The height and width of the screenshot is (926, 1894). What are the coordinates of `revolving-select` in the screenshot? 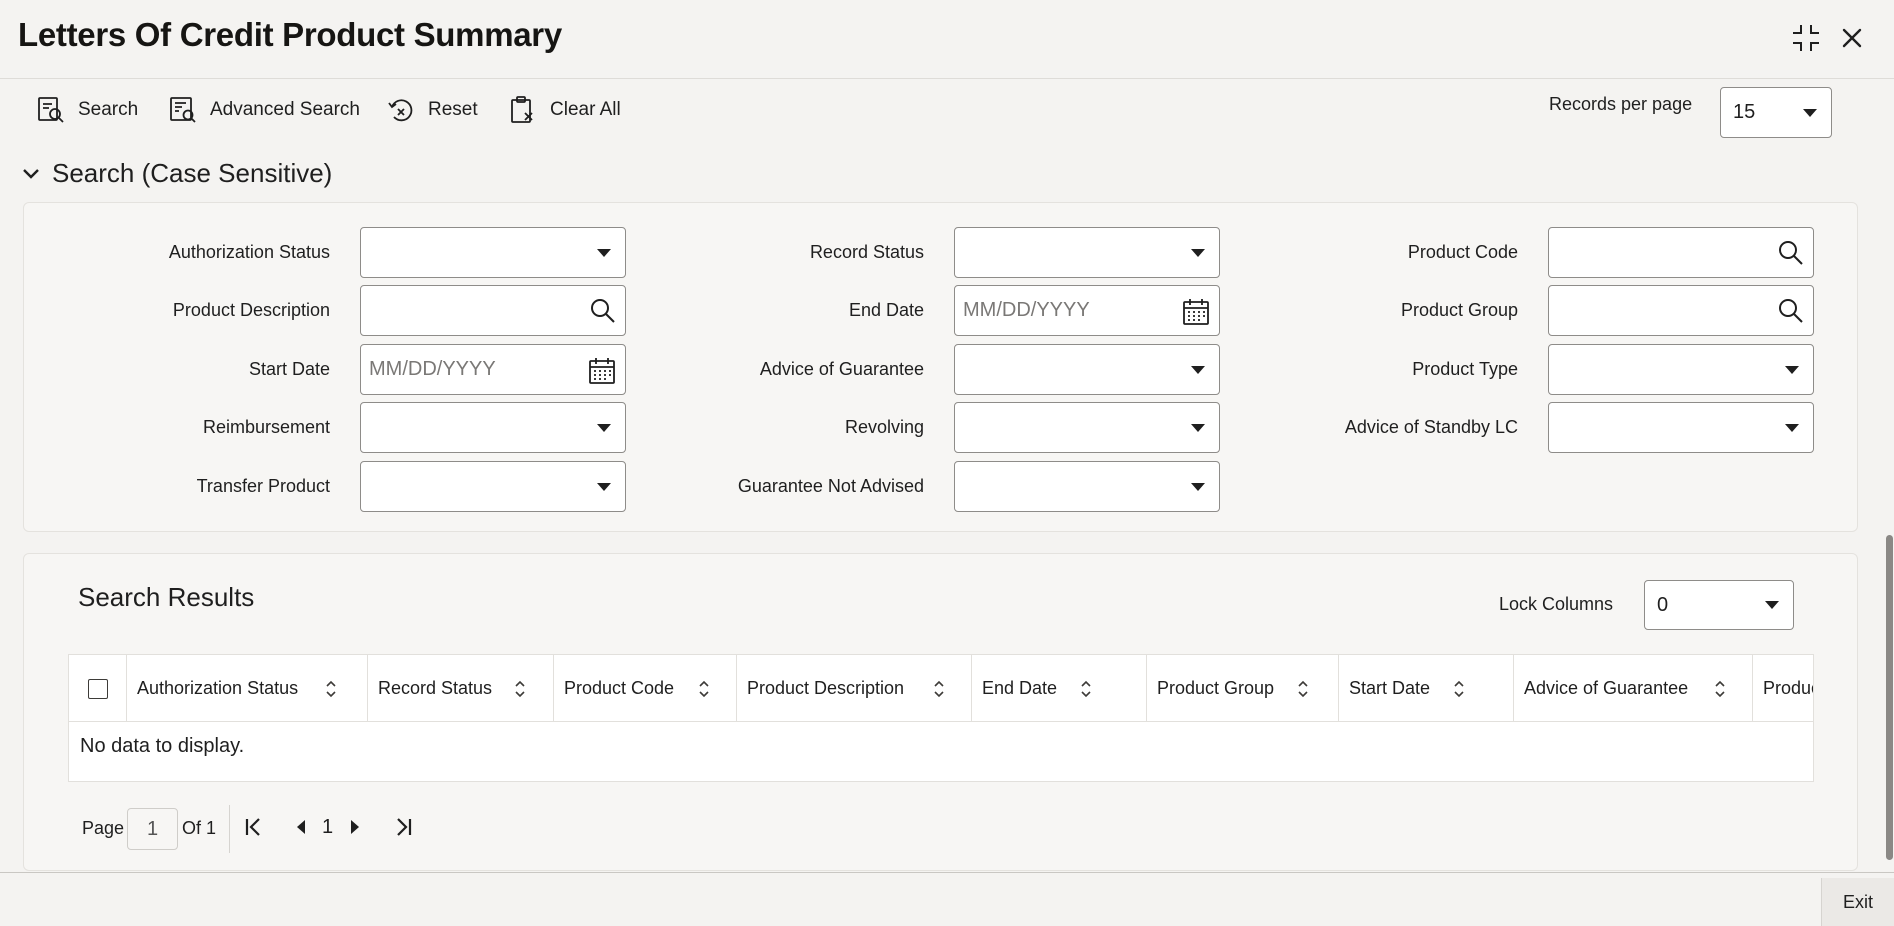 It's located at (1087, 427).